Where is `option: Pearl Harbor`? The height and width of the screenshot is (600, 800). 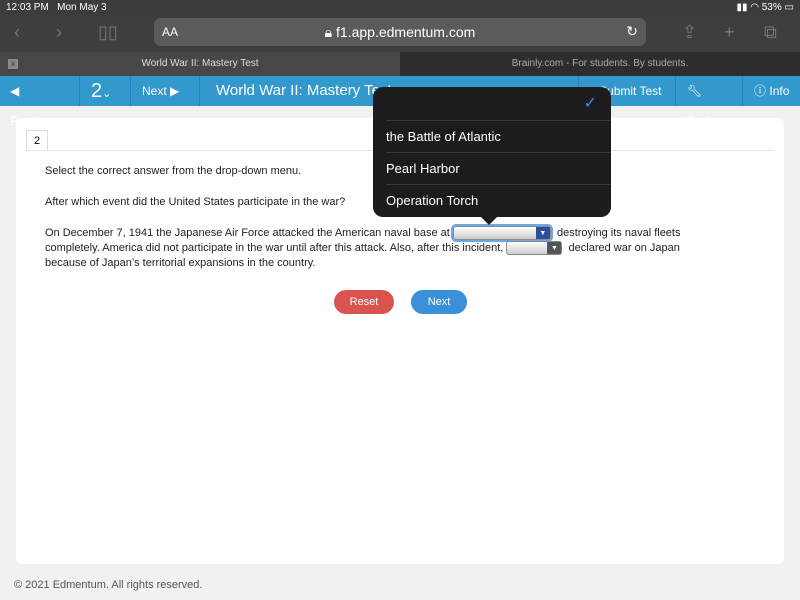
option: Pearl Harbor is located at coordinates (498, 168).